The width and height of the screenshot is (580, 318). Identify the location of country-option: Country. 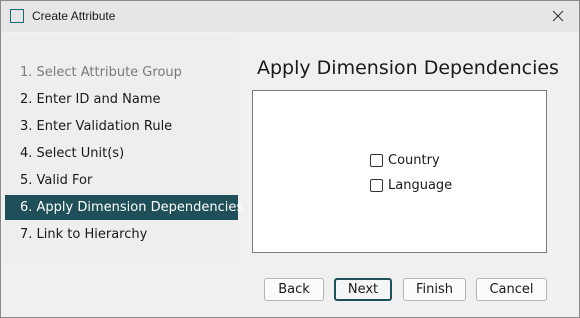
(405, 160).